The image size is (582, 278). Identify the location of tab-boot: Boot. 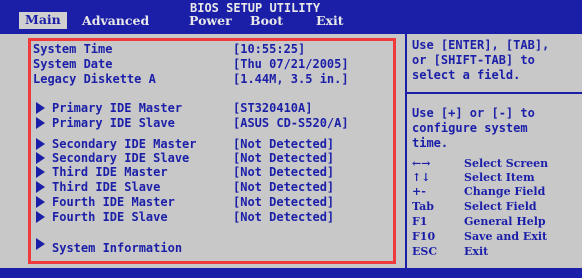
(266, 21).